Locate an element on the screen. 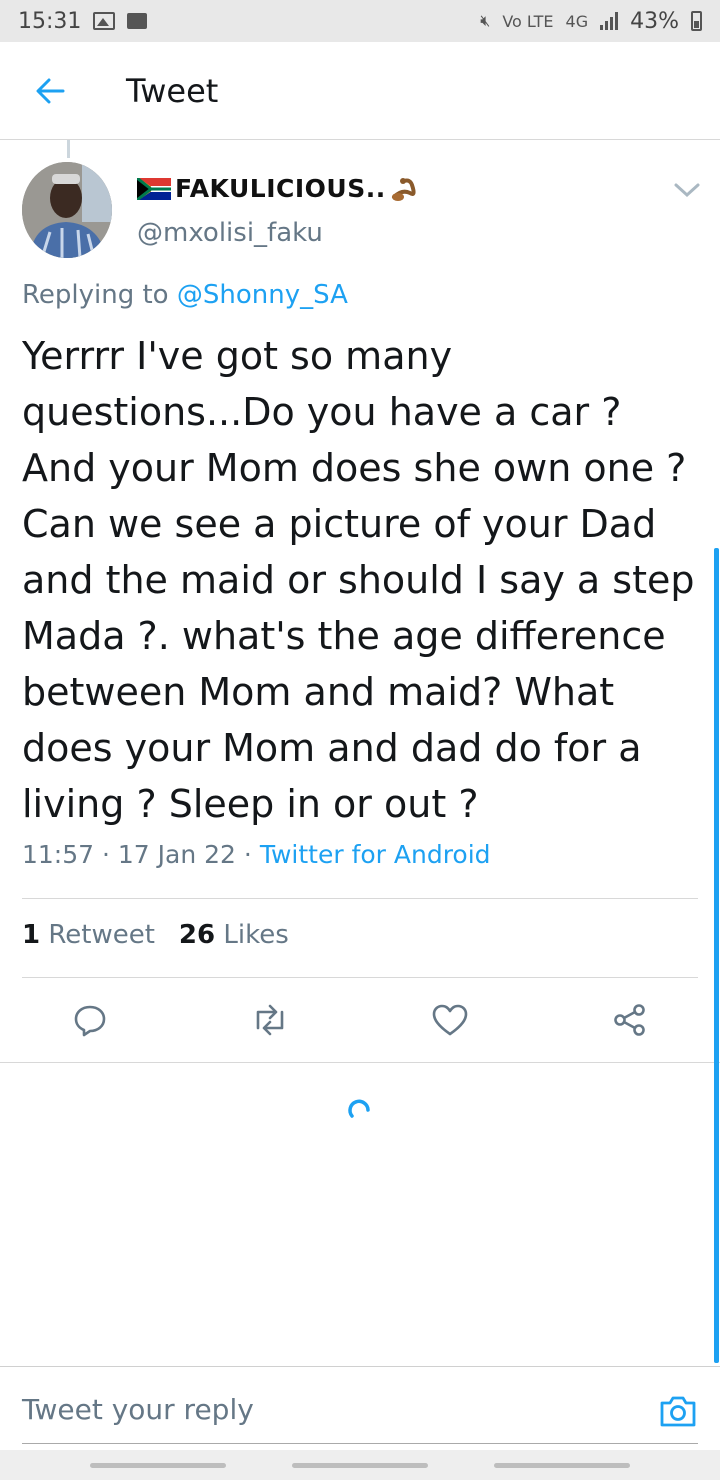  replying-to: Replying to @Shonny_SA is located at coordinates (185, 295).